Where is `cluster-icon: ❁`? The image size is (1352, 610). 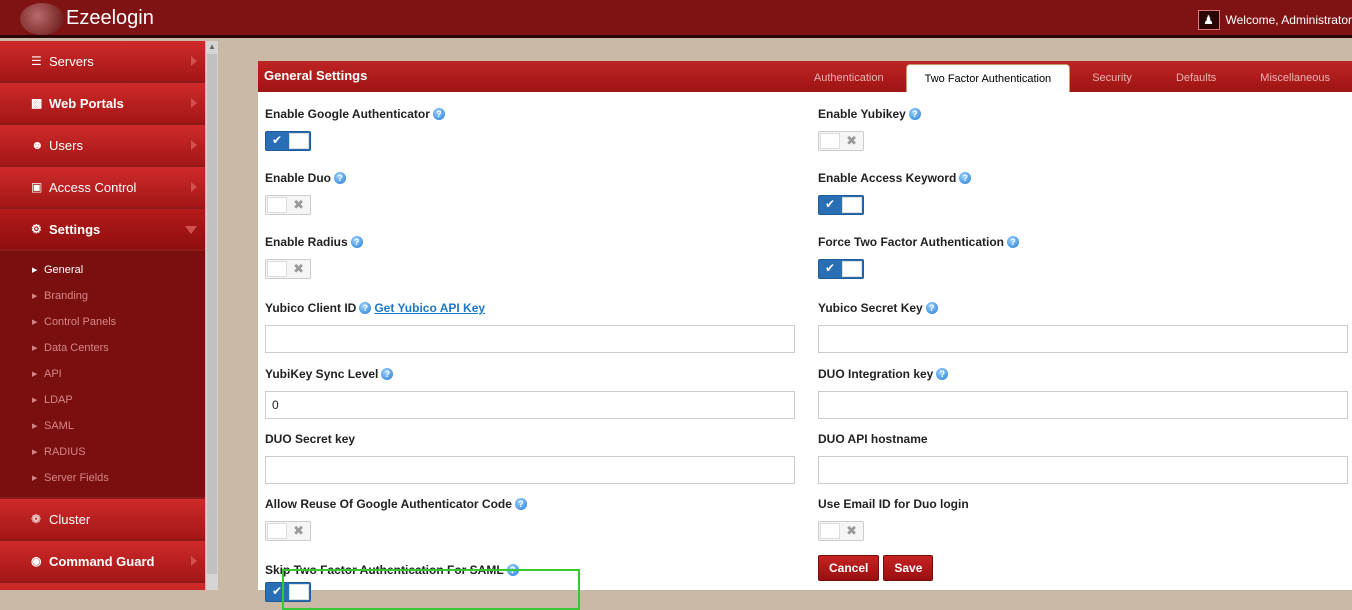 cluster-icon: ❁ is located at coordinates (40, 519).